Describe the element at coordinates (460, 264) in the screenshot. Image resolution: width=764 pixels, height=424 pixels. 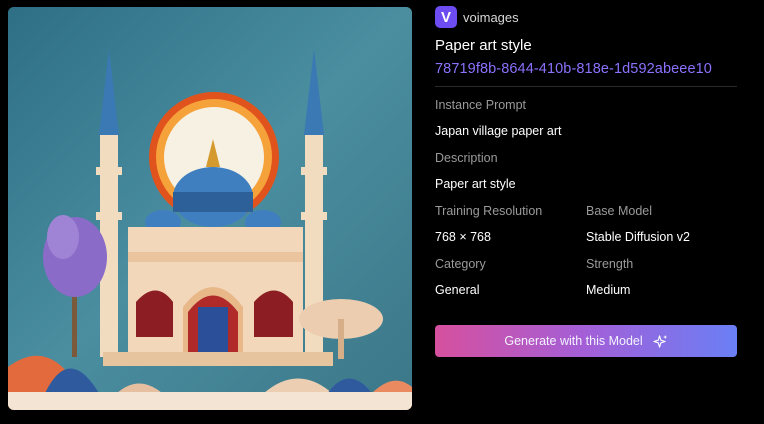
I see `category-label: Category` at that location.